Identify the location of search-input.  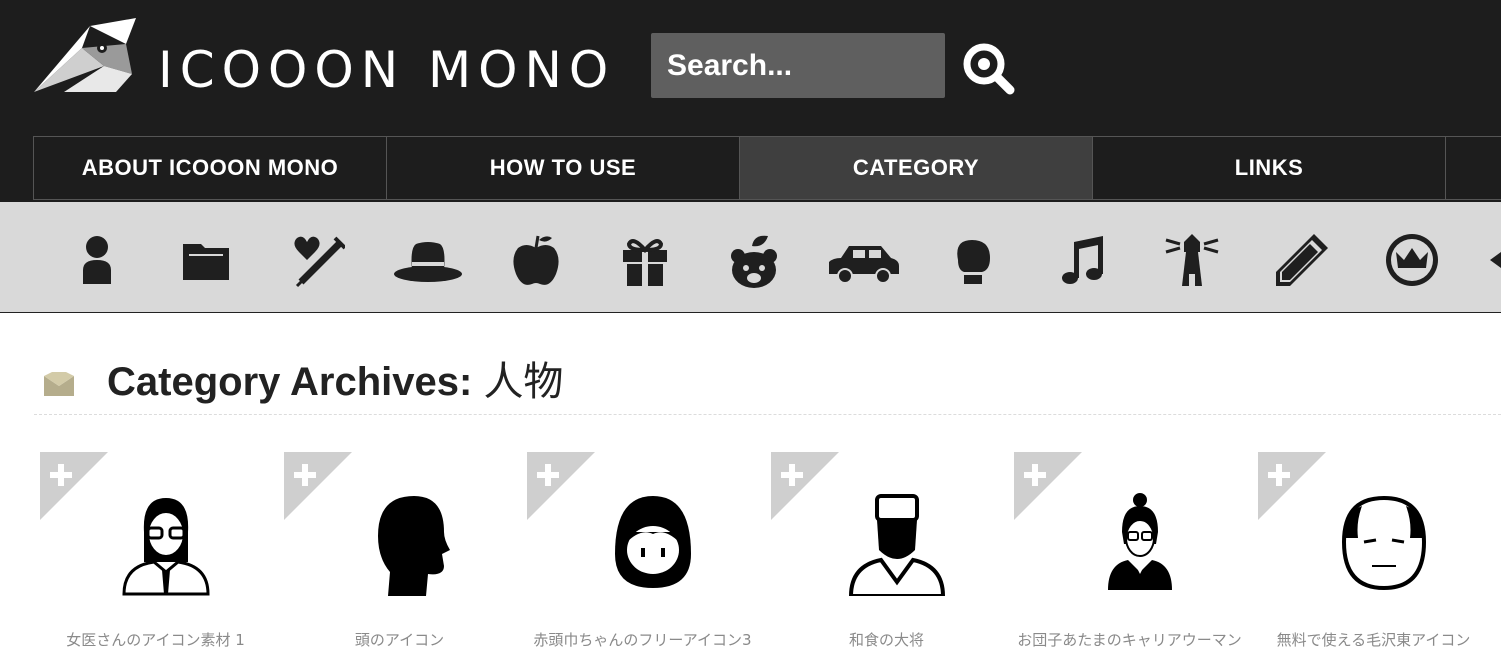
(798, 65).